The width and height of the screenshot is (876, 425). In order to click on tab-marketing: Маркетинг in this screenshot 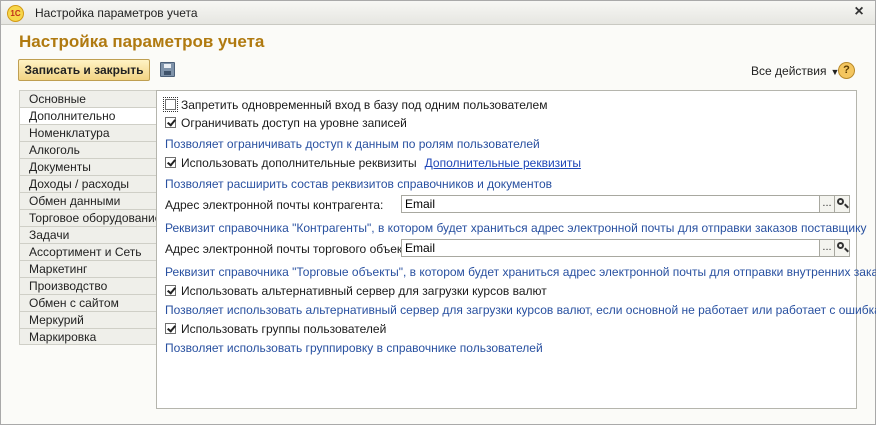, I will do `click(88, 268)`.